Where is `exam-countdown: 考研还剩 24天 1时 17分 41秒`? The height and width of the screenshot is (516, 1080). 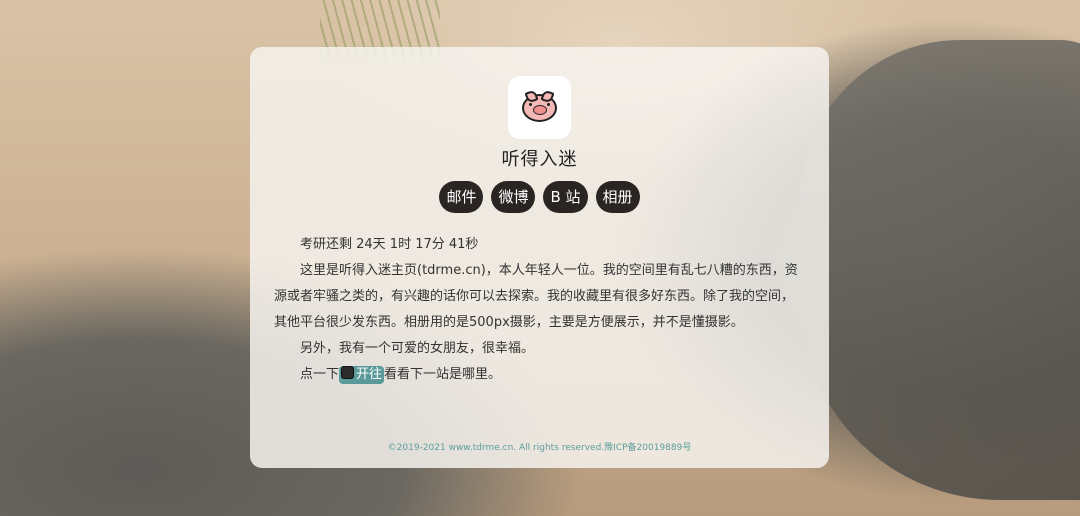 exam-countdown: 考研还剩 24天 1时 17分 41秒 is located at coordinates (389, 244).